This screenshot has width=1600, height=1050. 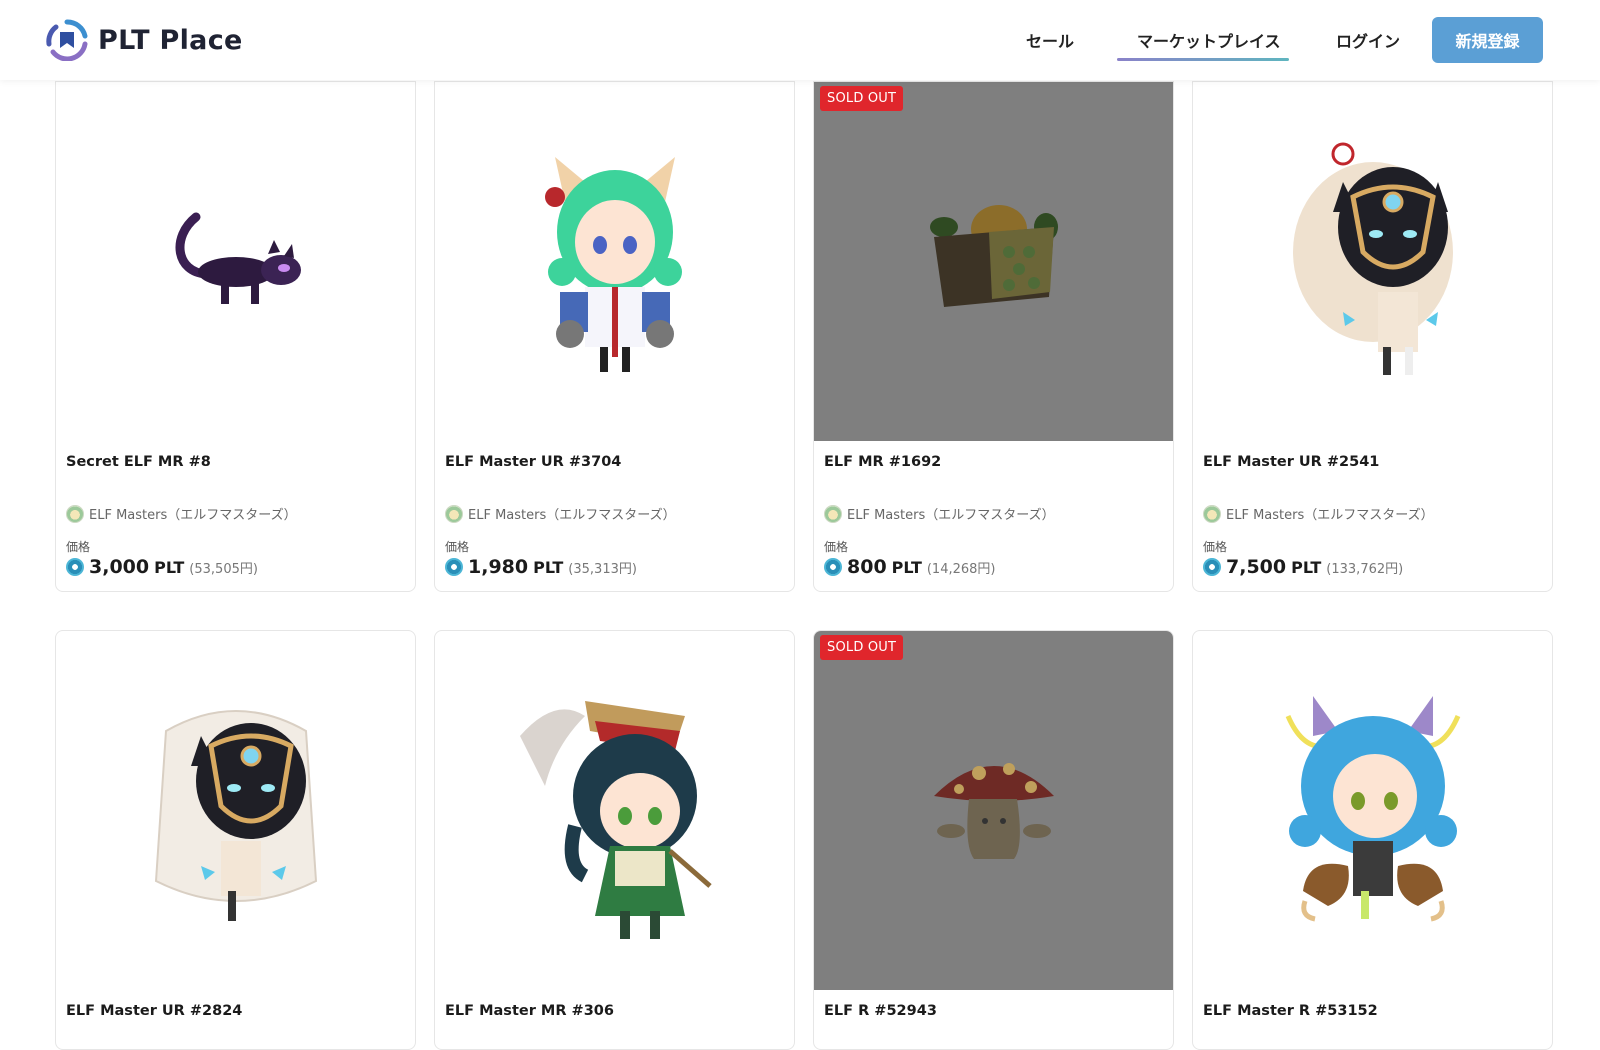 What do you see at coordinates (119, 567) in the screenshot?
I see `price-value: 3,000` at bounding box center [119, 567].